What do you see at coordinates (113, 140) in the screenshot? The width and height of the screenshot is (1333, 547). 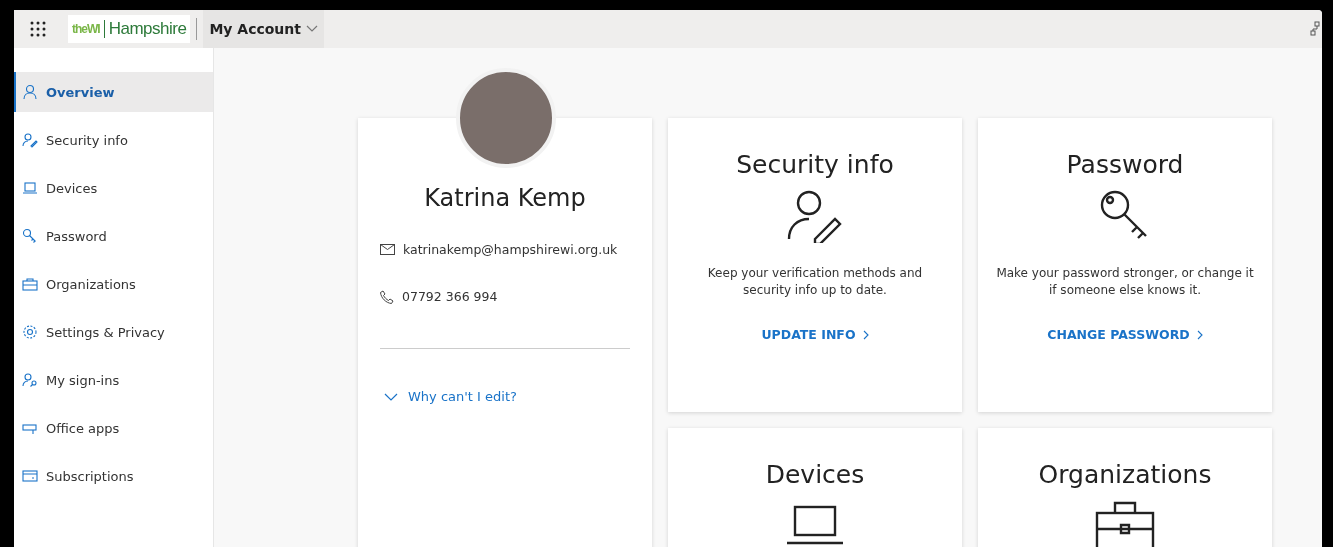 I see `nav-item: Security info` at bounding box center [113, 140].